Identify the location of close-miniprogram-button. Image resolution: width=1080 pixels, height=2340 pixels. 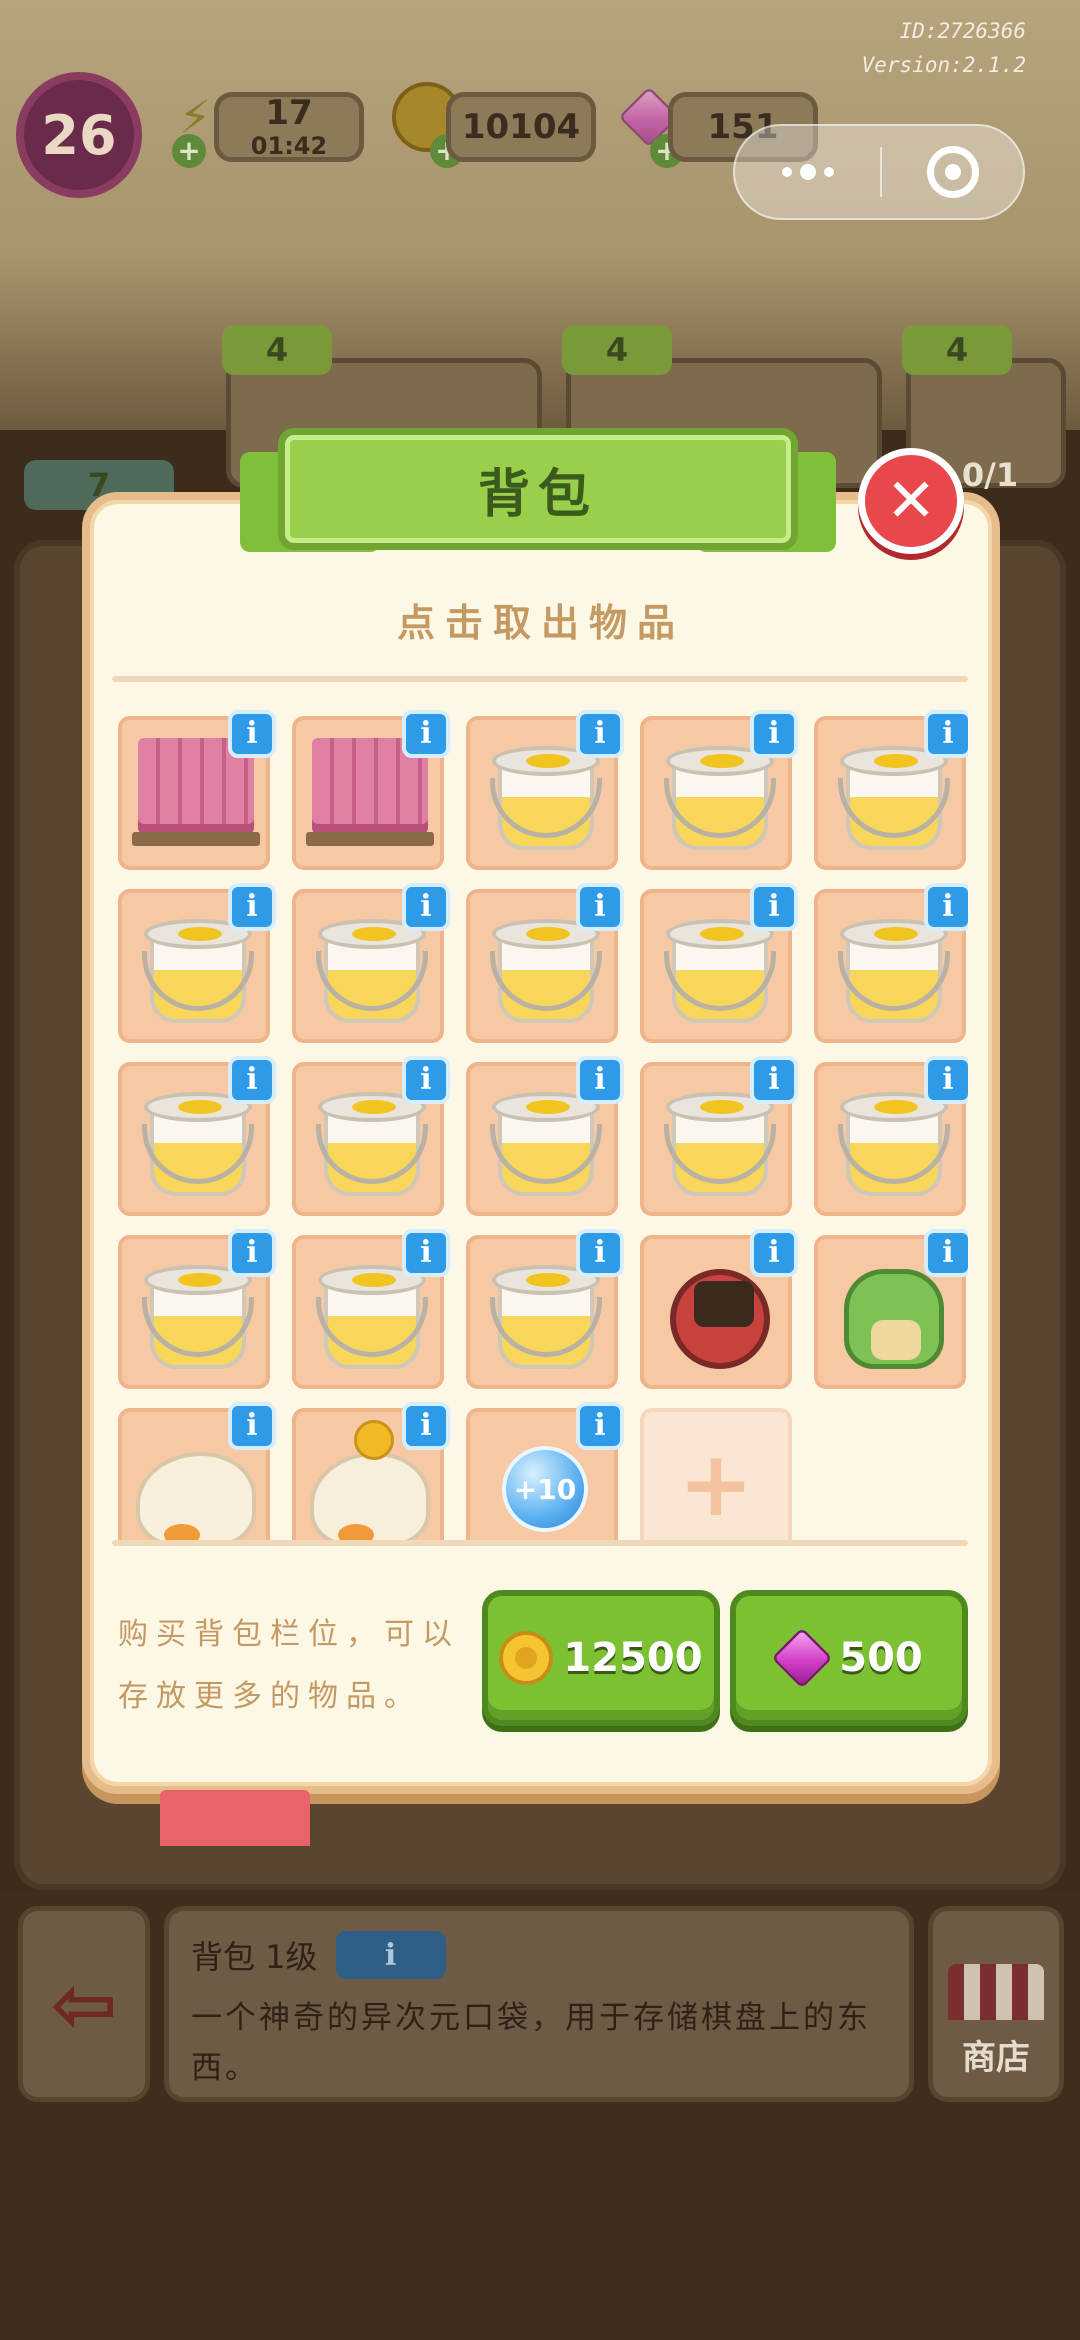
(952, 172).